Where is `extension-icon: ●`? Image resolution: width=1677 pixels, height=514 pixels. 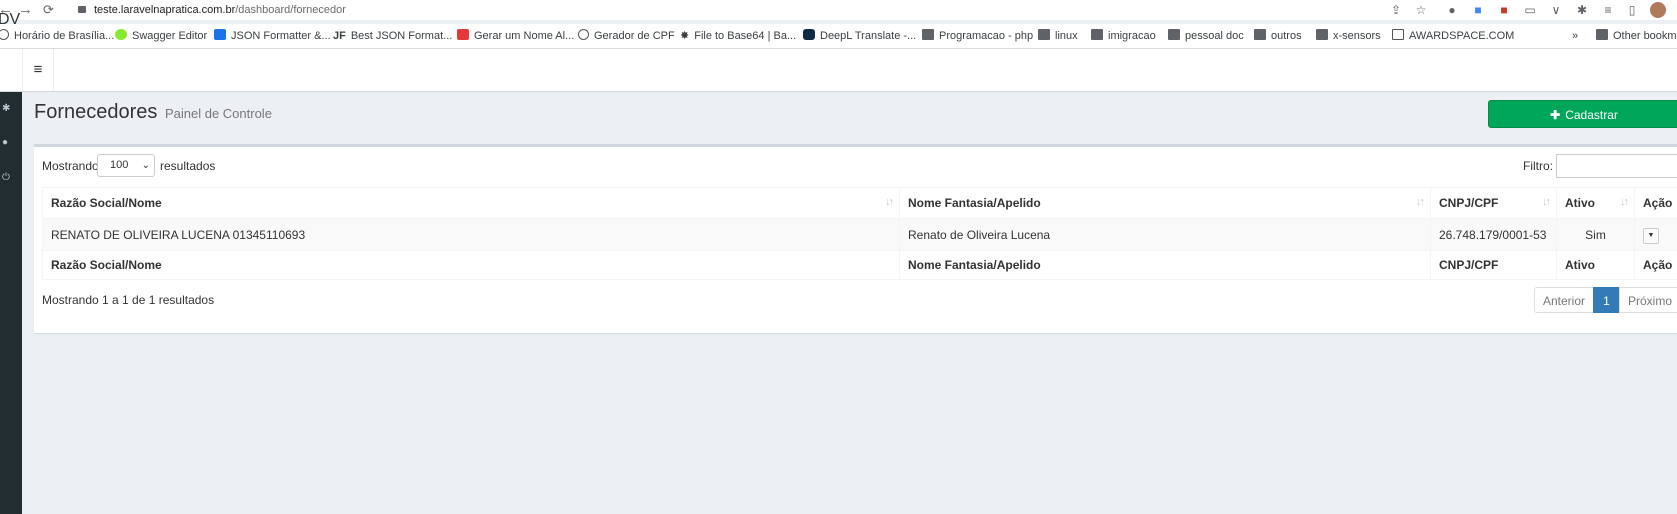
extension-icon: ● is located at coordinates (1452, 10).